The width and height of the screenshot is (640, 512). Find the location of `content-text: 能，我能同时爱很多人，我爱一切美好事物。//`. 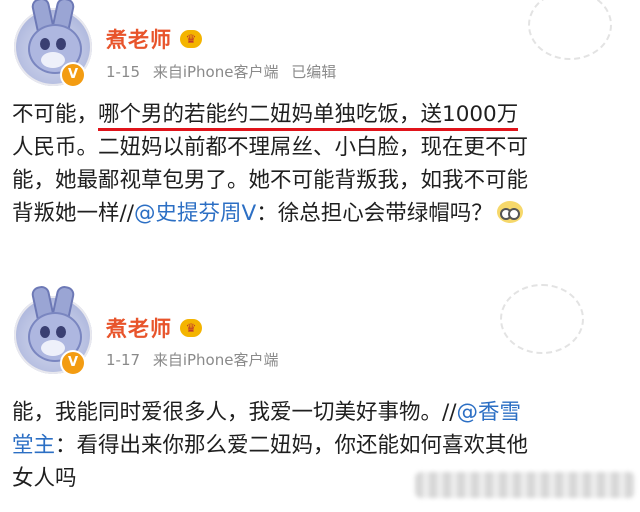

content-text: 能，我能同时爱很多人，我爱一切美好事物。// is located at coordinates (234, 412).